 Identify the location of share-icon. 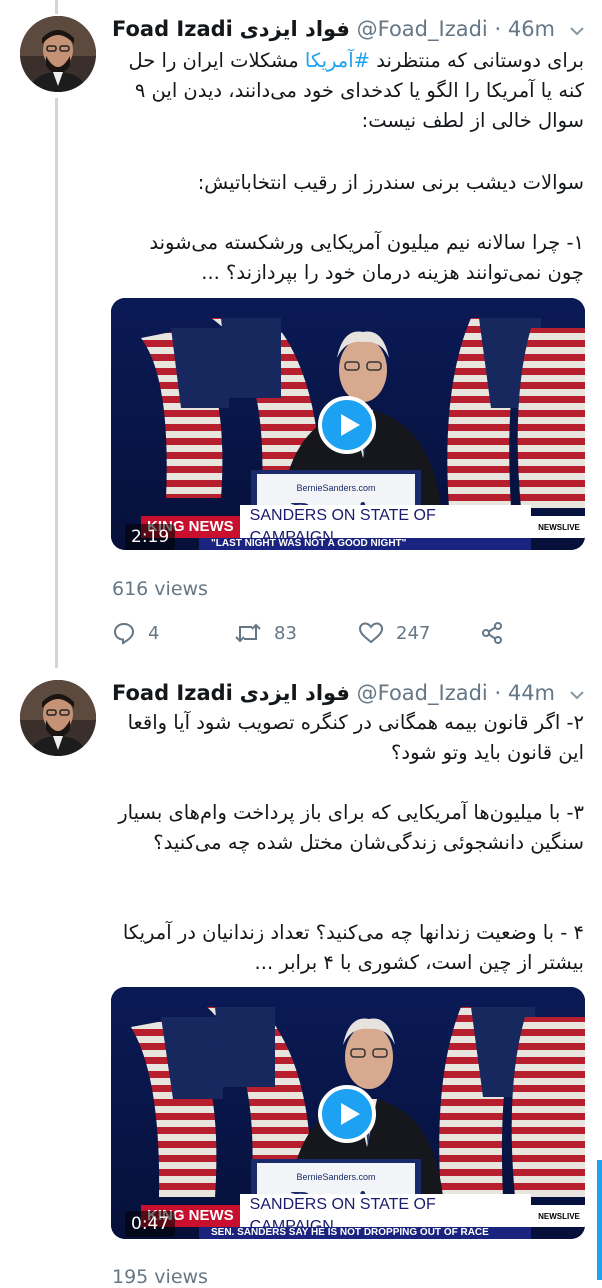
(492, 633).